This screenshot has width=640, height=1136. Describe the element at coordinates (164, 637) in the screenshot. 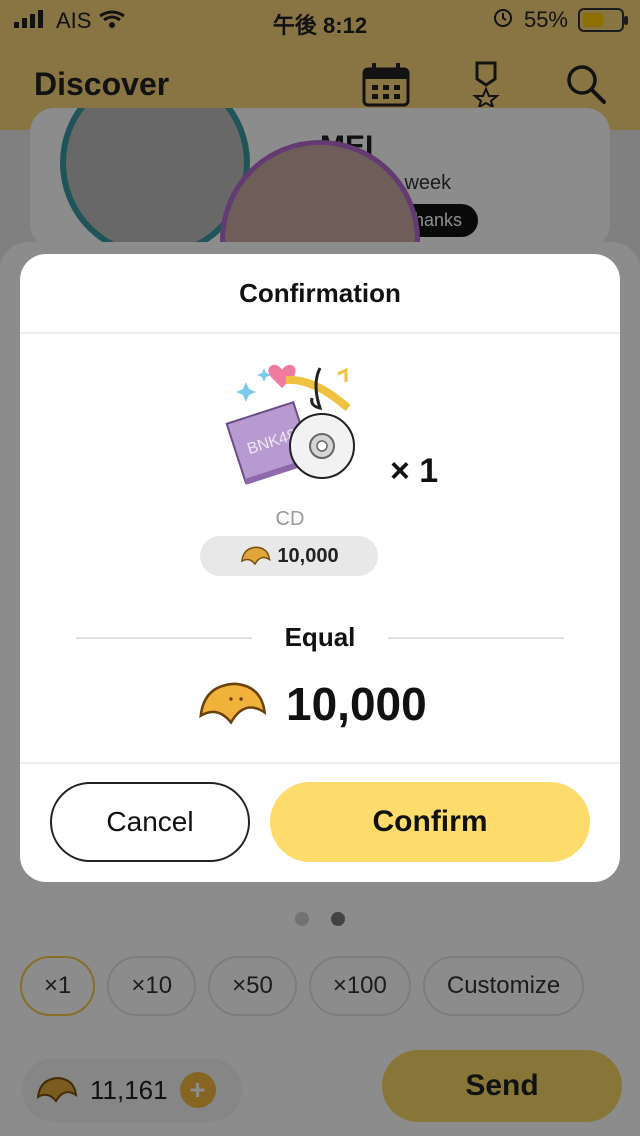

I see `equal-line-left` at that location.